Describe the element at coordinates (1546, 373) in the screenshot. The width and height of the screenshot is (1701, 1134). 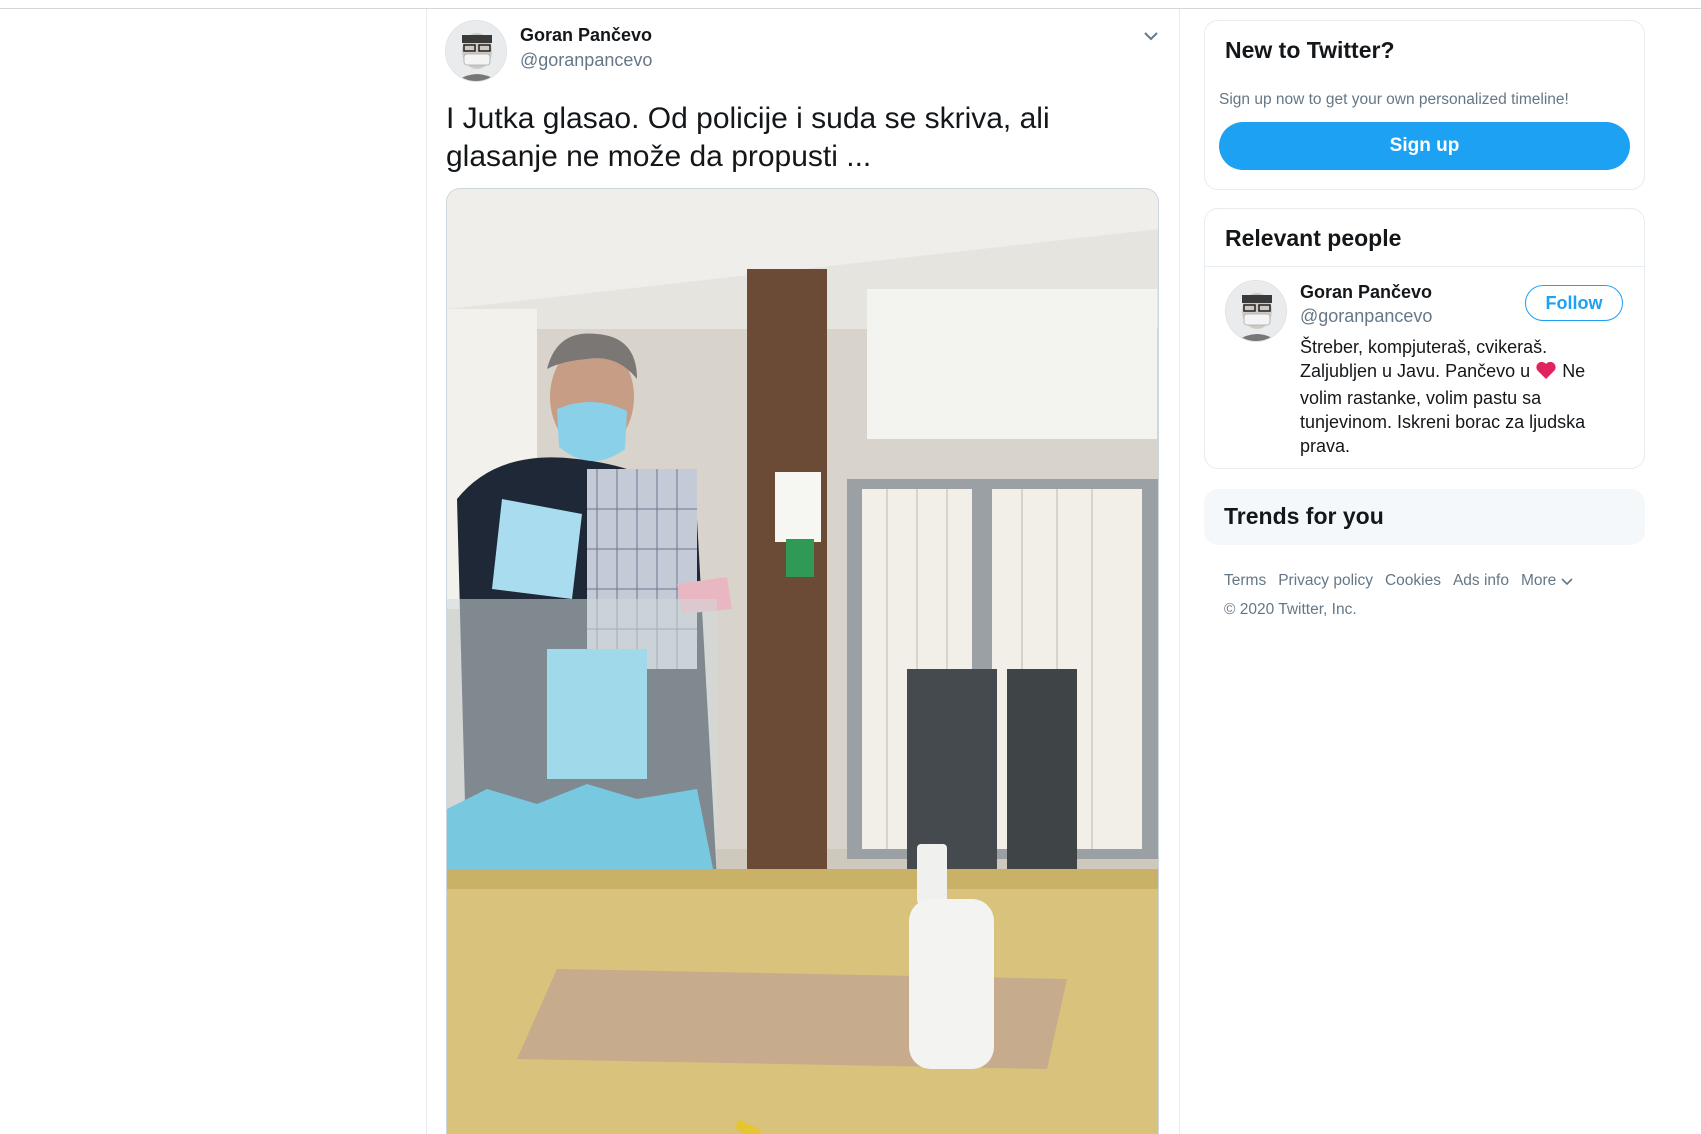
I see `heart-icon` at that location.